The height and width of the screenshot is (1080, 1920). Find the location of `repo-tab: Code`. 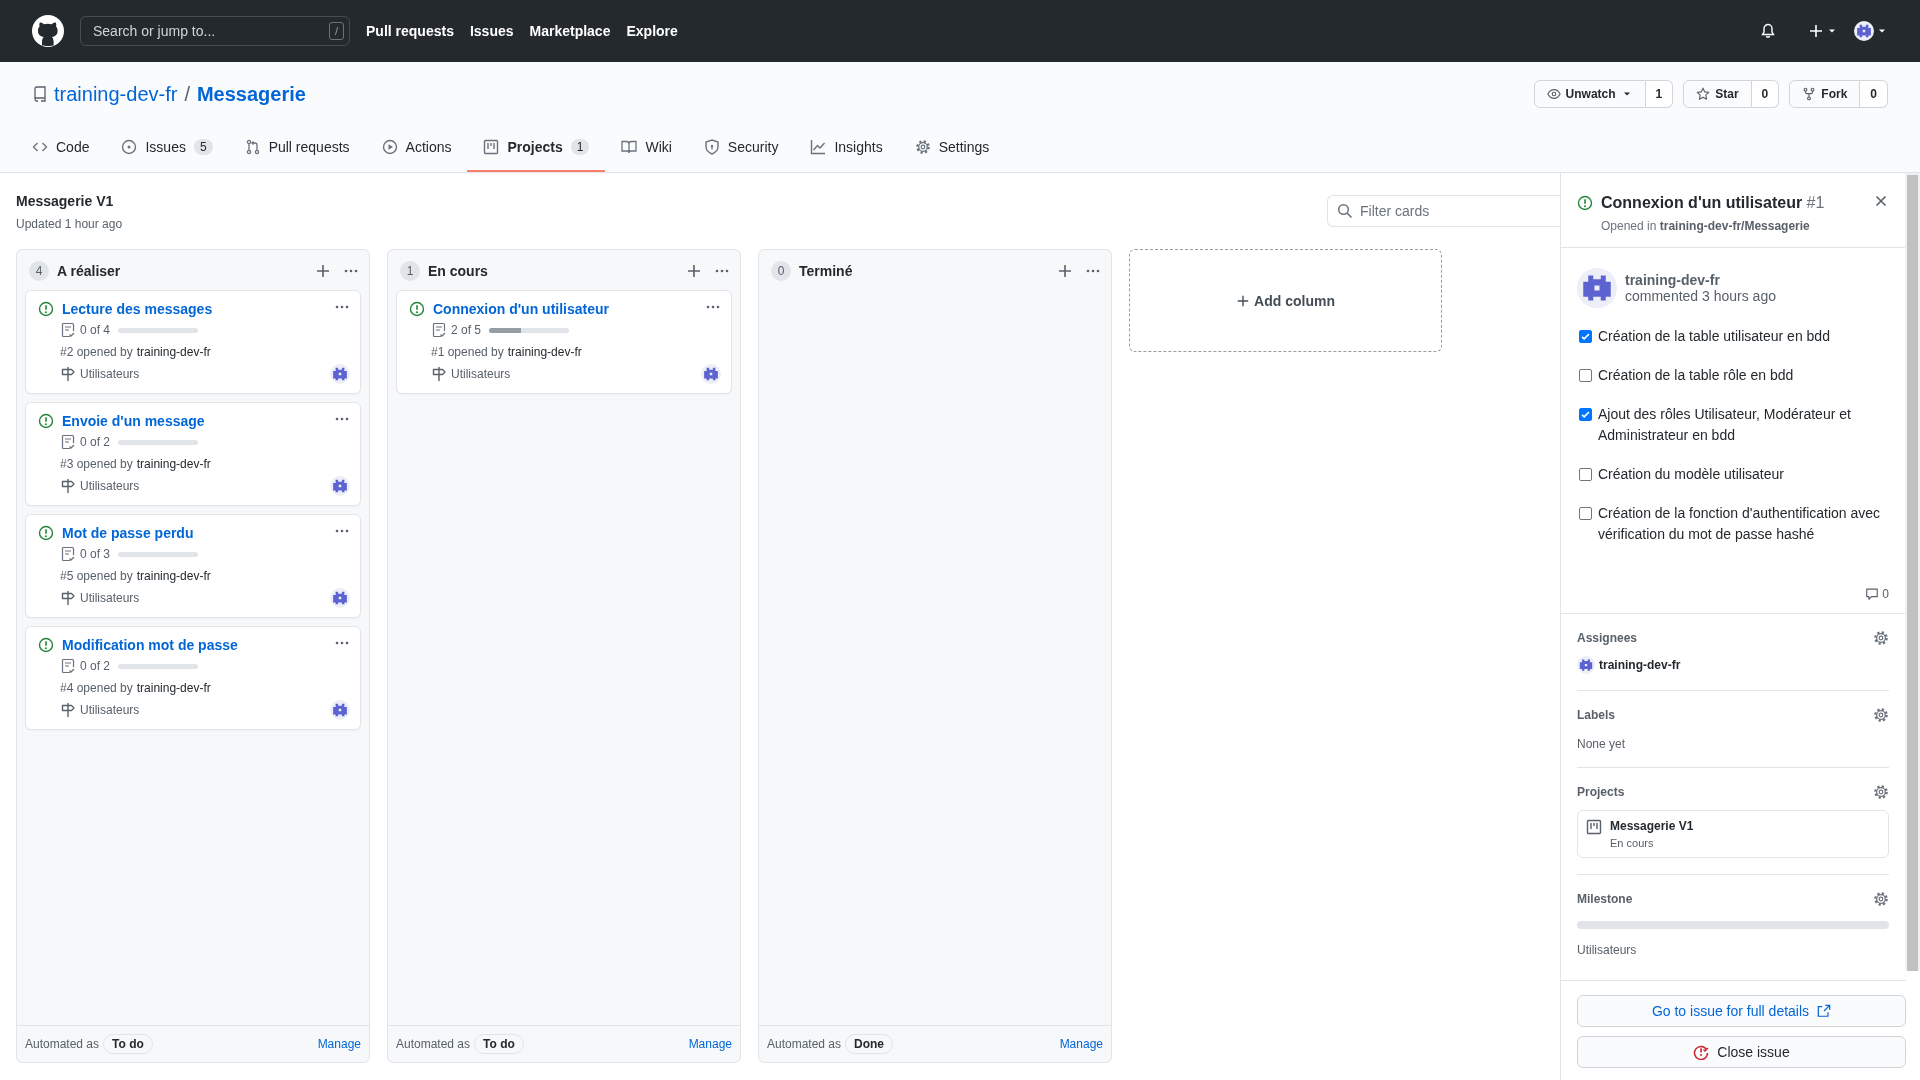

repo-tab: Code is located at coordinates (61, 148).